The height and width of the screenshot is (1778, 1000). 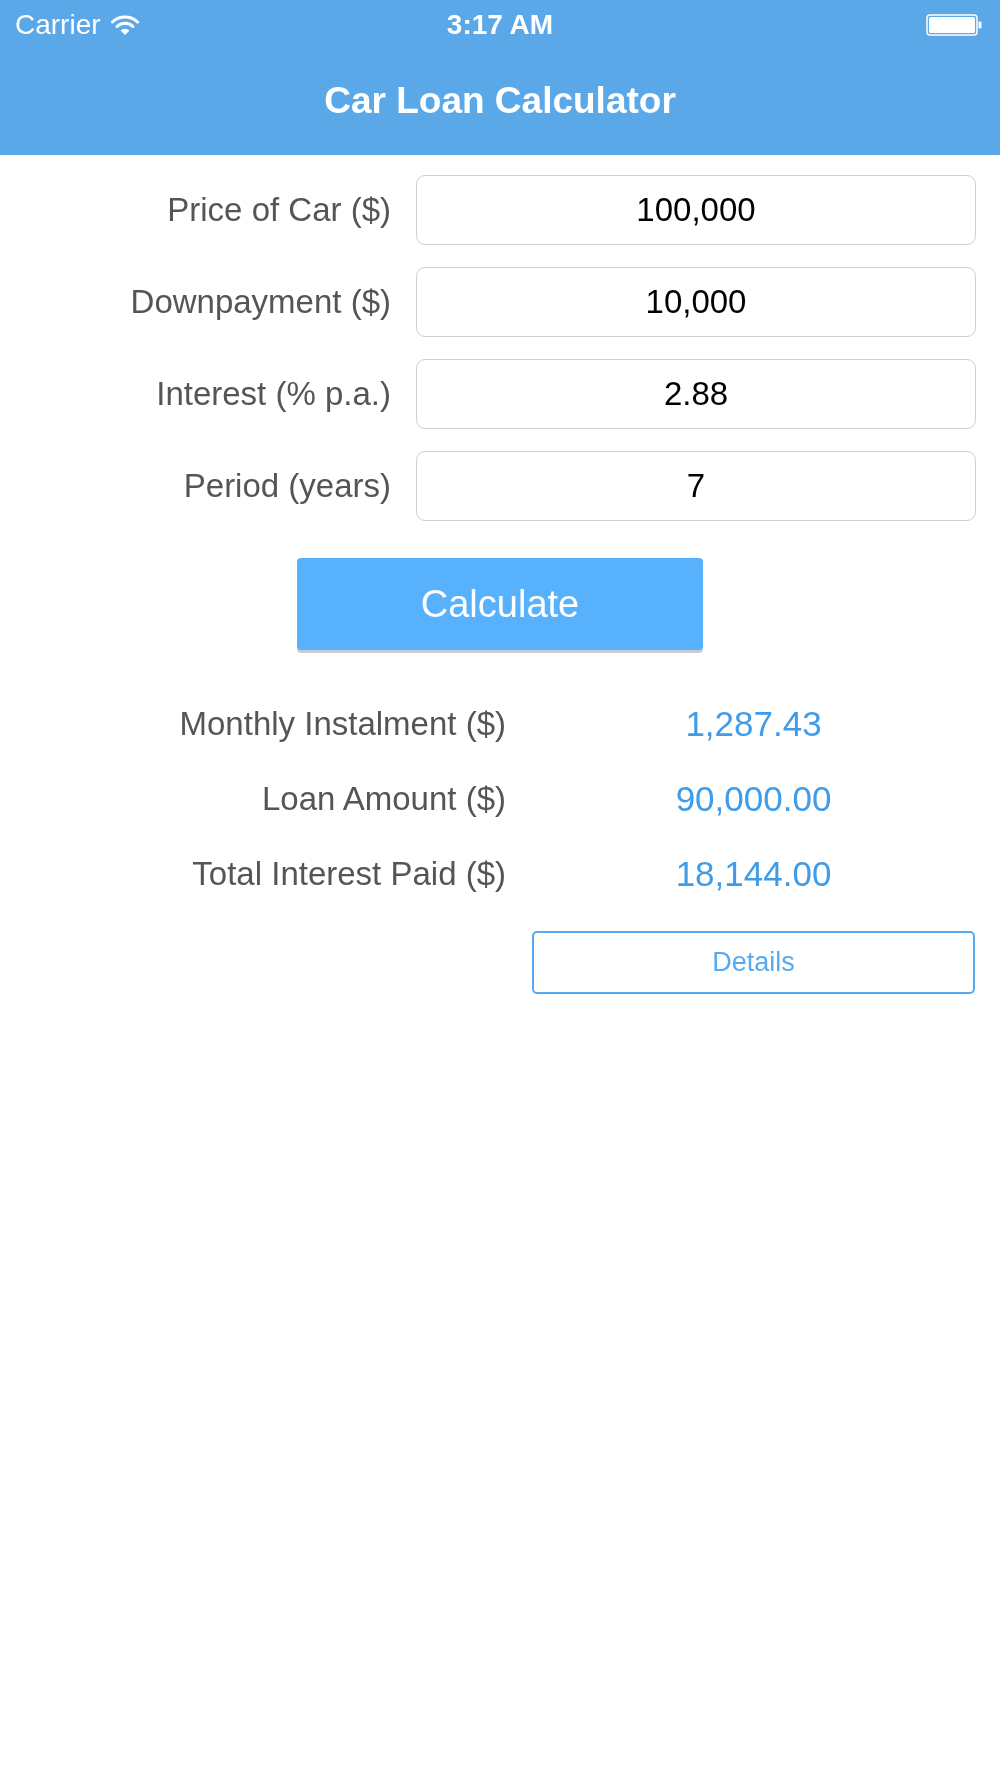 What do you see at coordinates (753, 873) in the screenshot?
I see `result-value: 18,144.00` at bounding box center [753, 873].